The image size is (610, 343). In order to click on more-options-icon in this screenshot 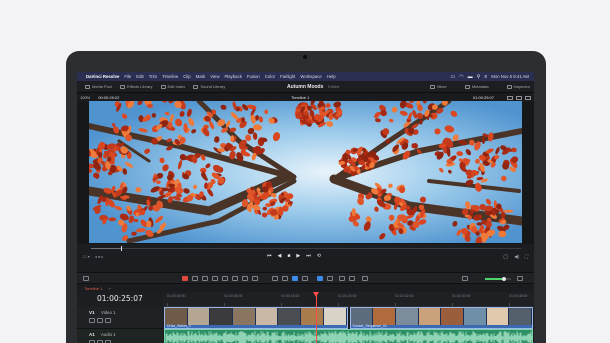, I will do `click(528, 97)`.